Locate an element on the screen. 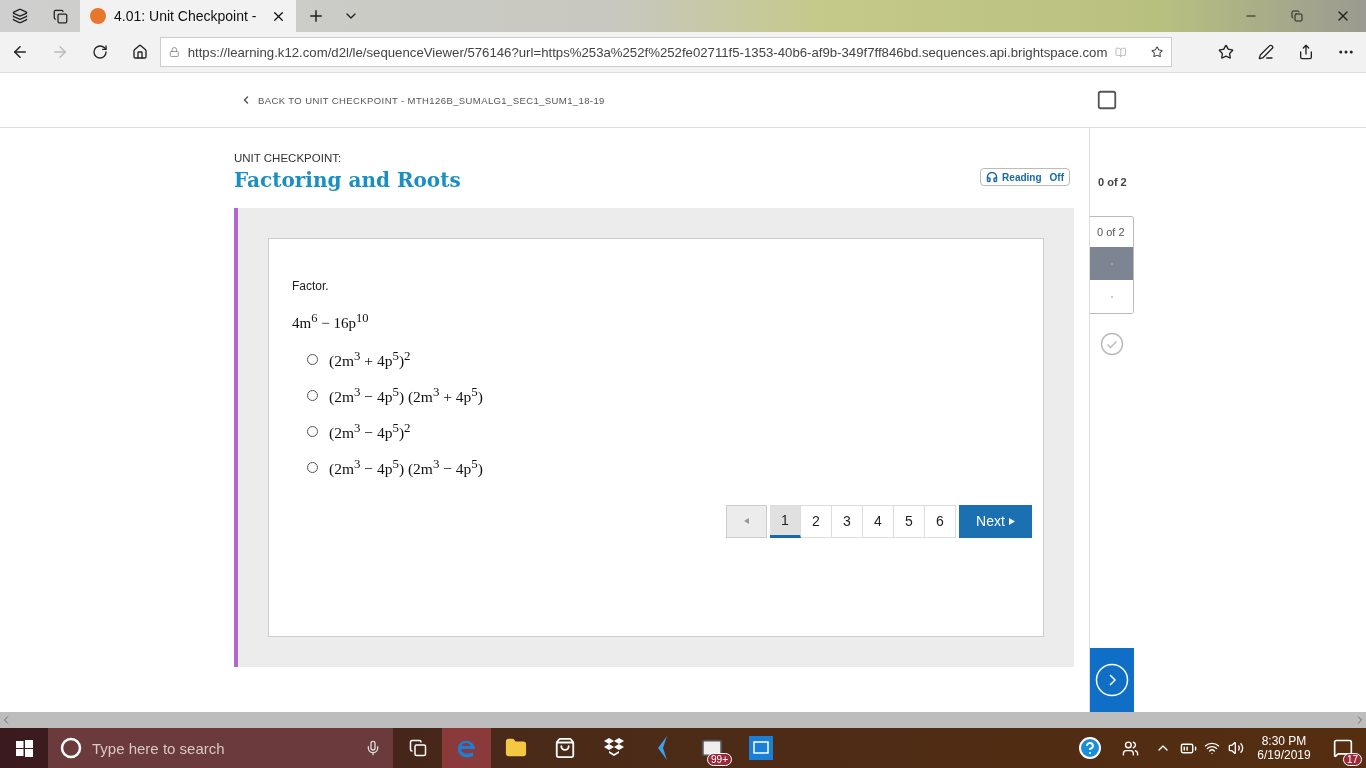  url-text: https://learning.k12.com/d2l/le/sequenceViewer/576146?url=https%253a%252f%252fe02711f5-1353-40b6-af9b-349f7ff846bd.sequences.api.brightspace.com is located at coordinates (647, 52).